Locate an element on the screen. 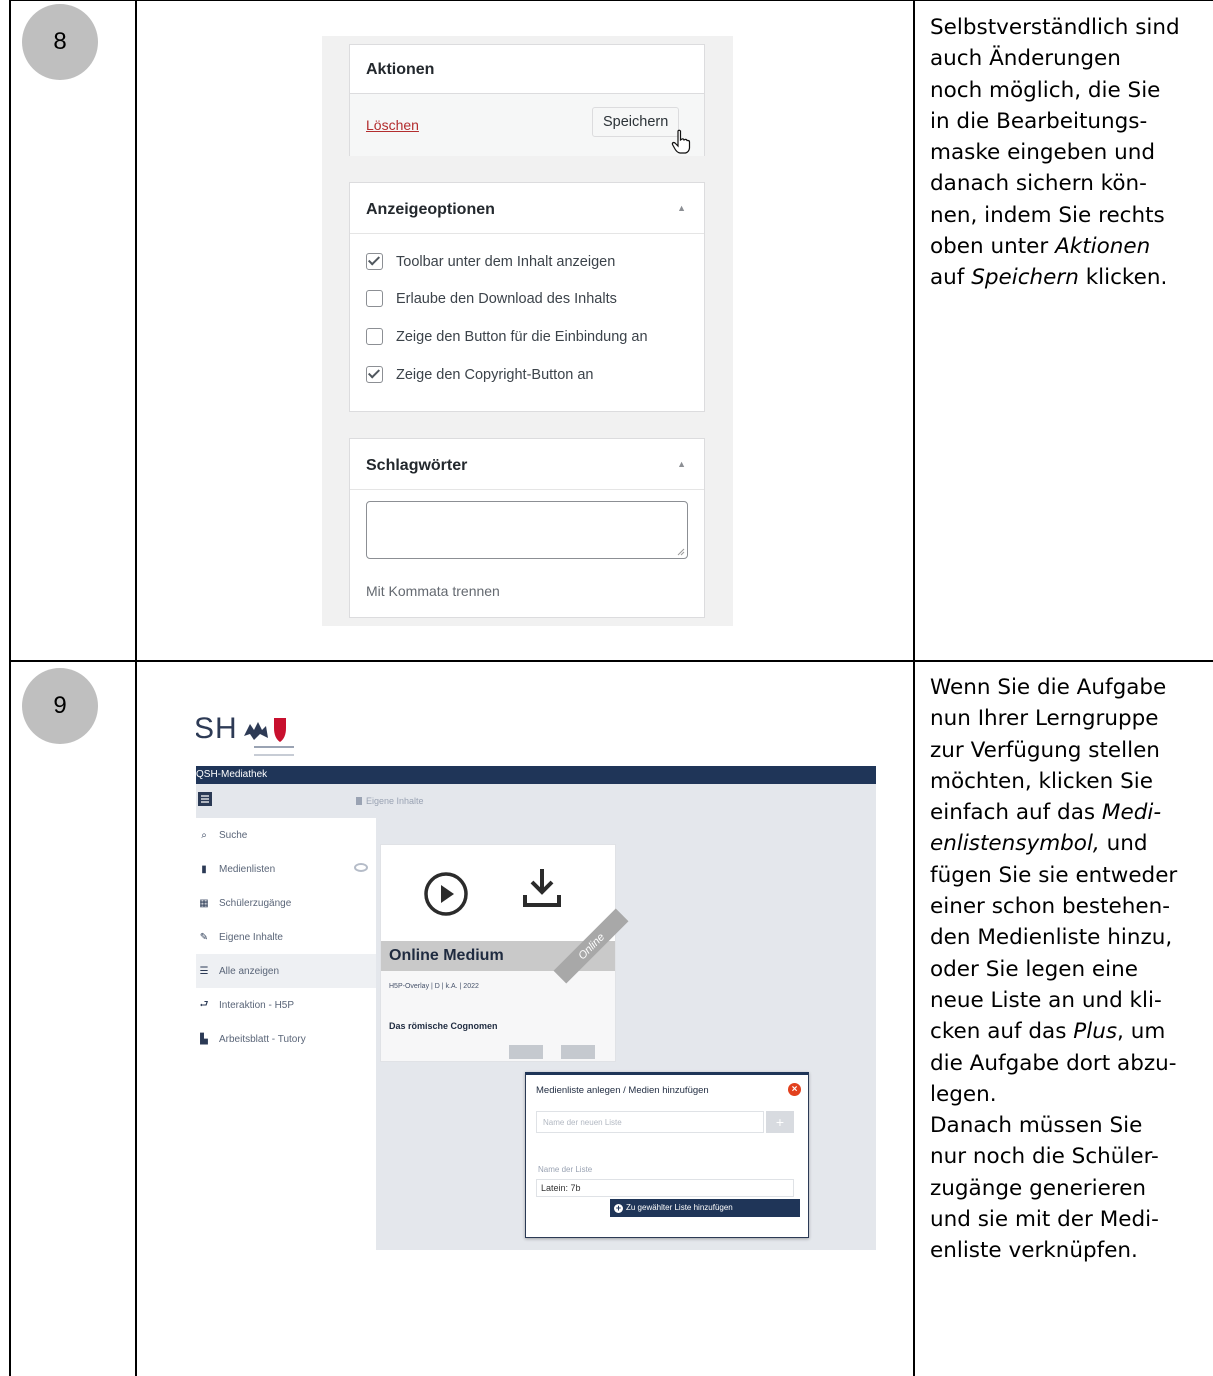 The height and width of the screenshot is (1376, 1213). text-line: den Medienliste hinzu, is located at coordinates (1051, 938).